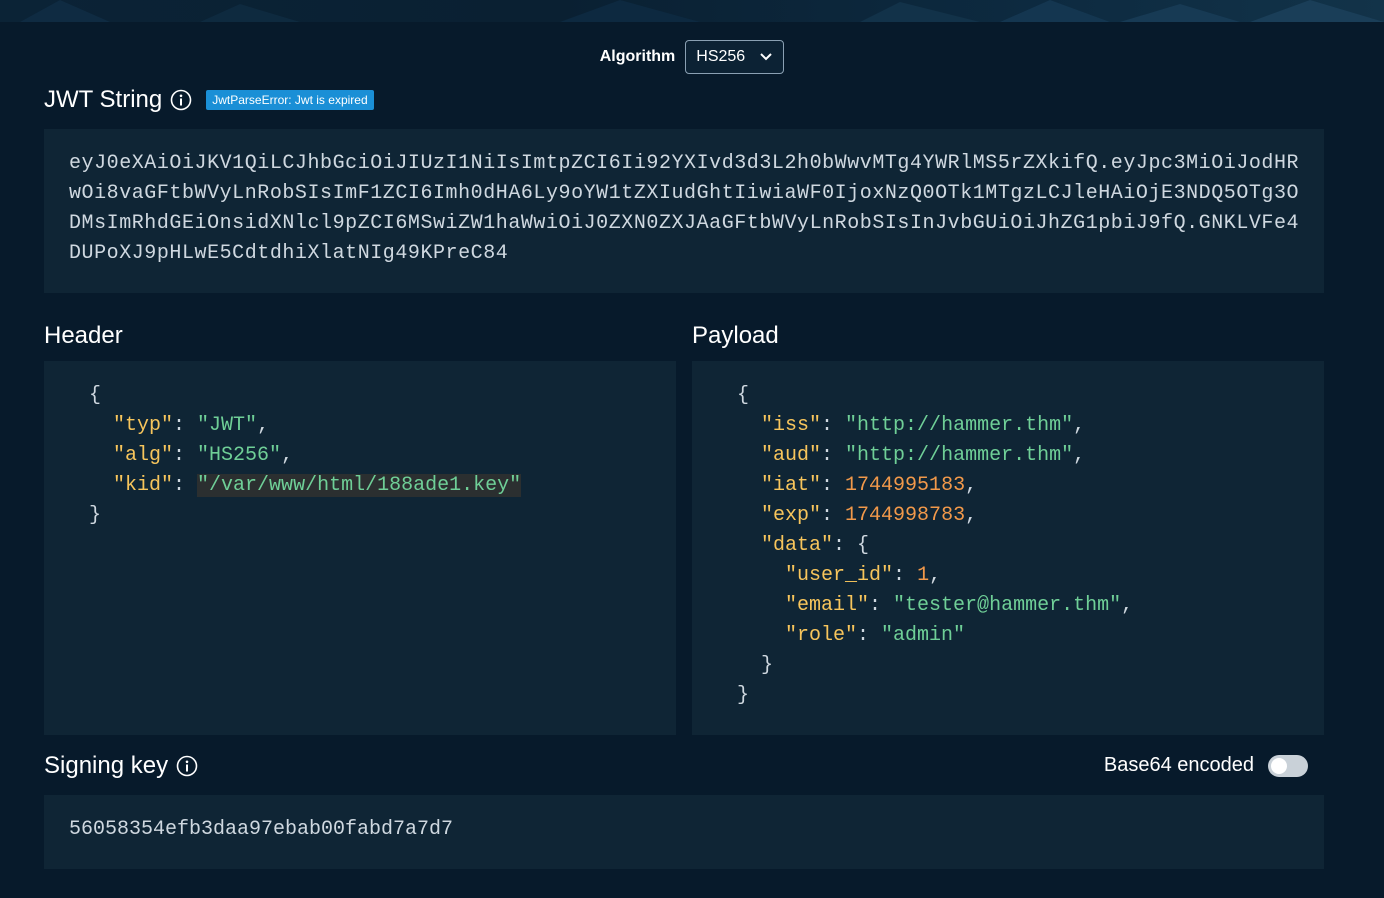  What do you see at coordinates (923, 635) in the screenshot?
I see `json-value: "admin"` at bounding box center [923, 635].